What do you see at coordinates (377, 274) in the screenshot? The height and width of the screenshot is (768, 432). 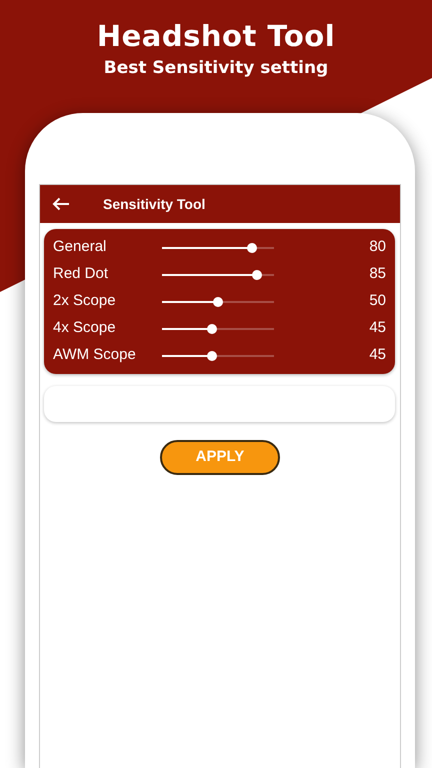 I see `setting-value: 85` at bounding box center [377, 274].